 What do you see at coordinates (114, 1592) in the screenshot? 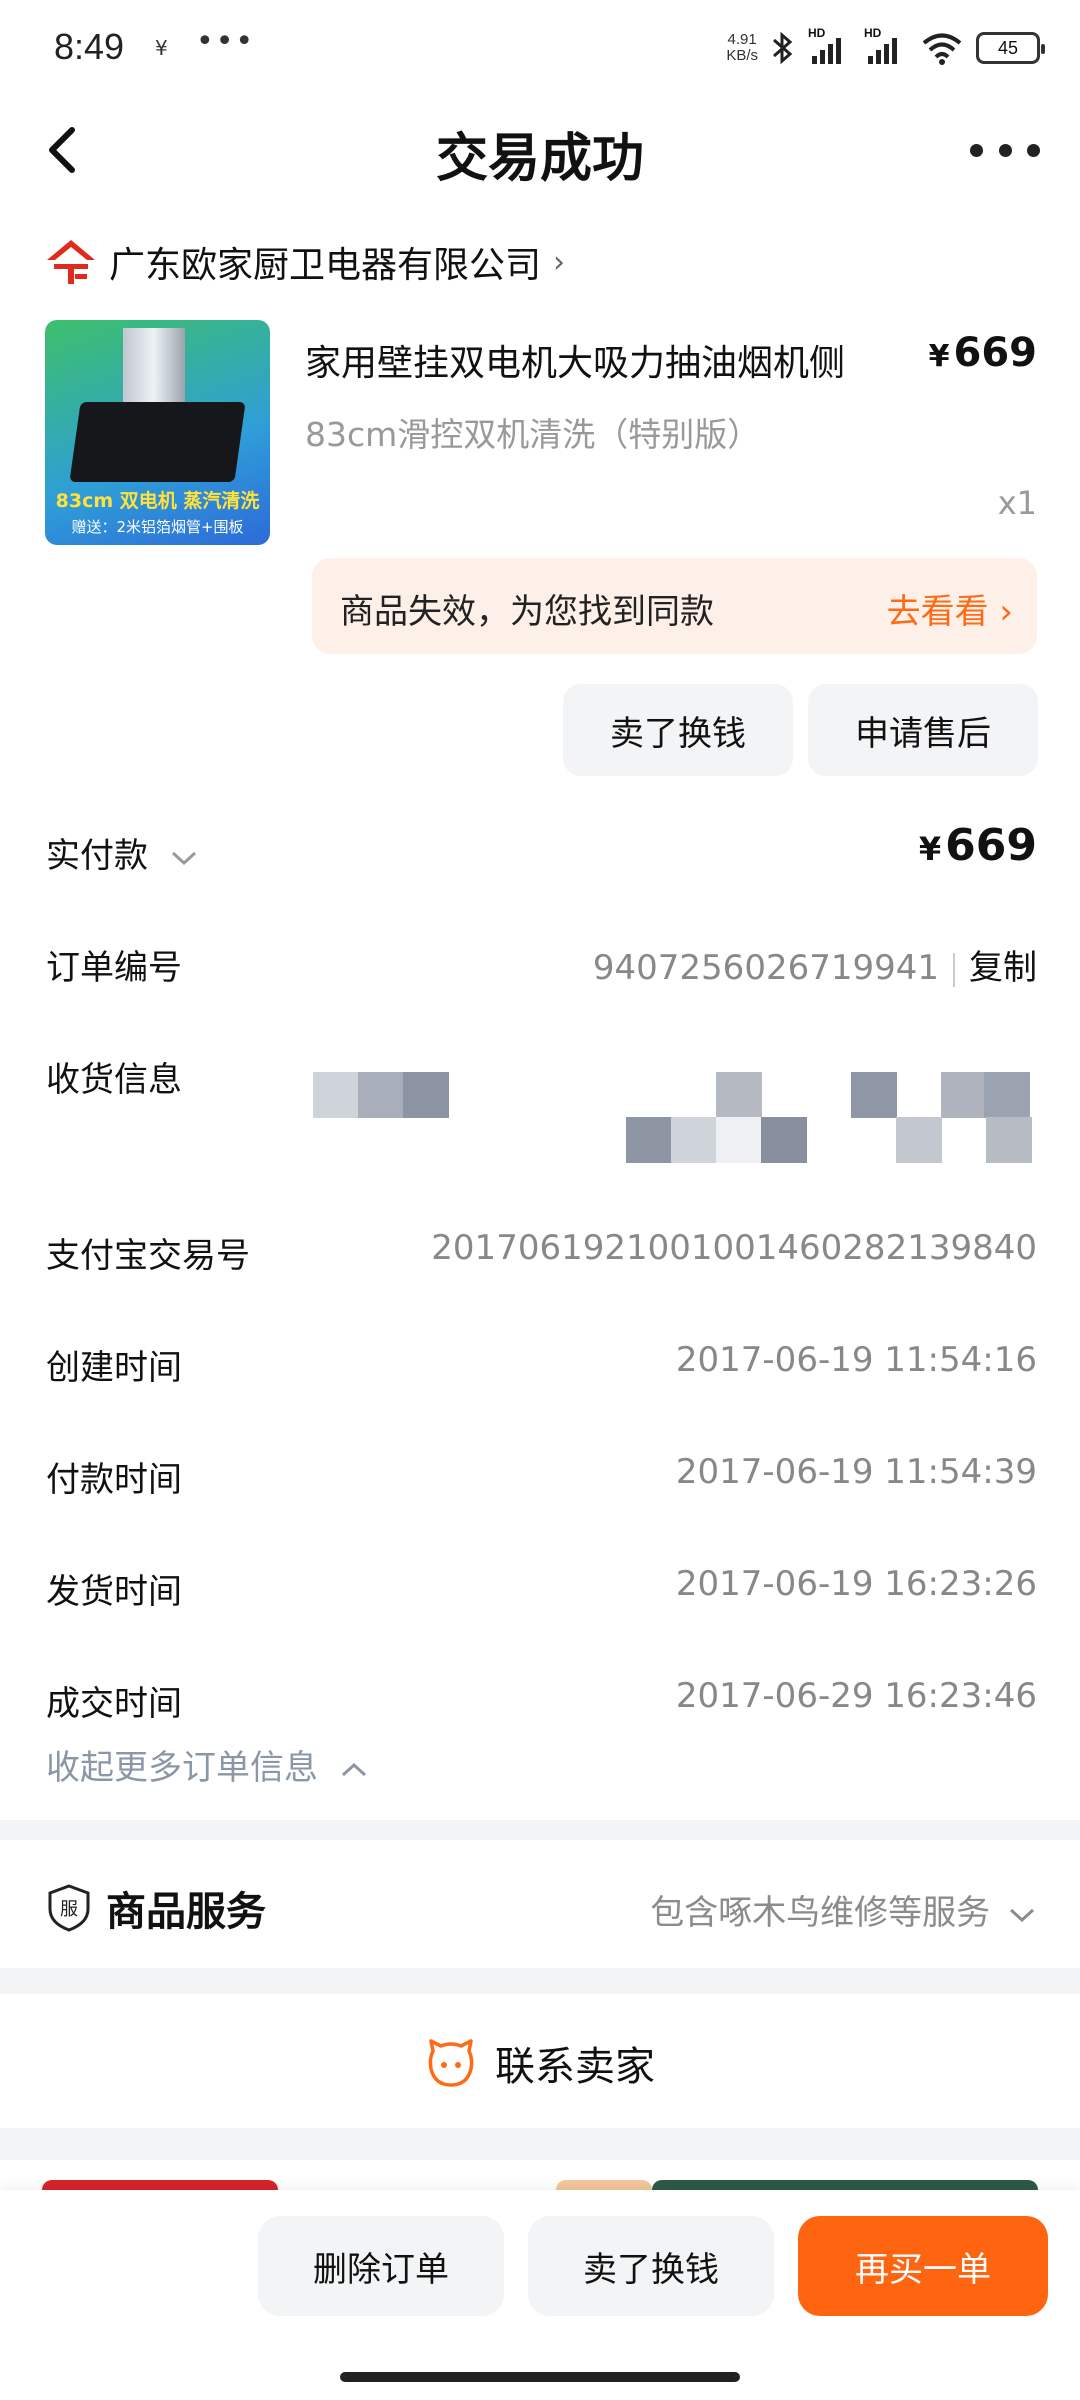
I see `shipped-time-label: 发货时间` at bounding box center [114, 1592].